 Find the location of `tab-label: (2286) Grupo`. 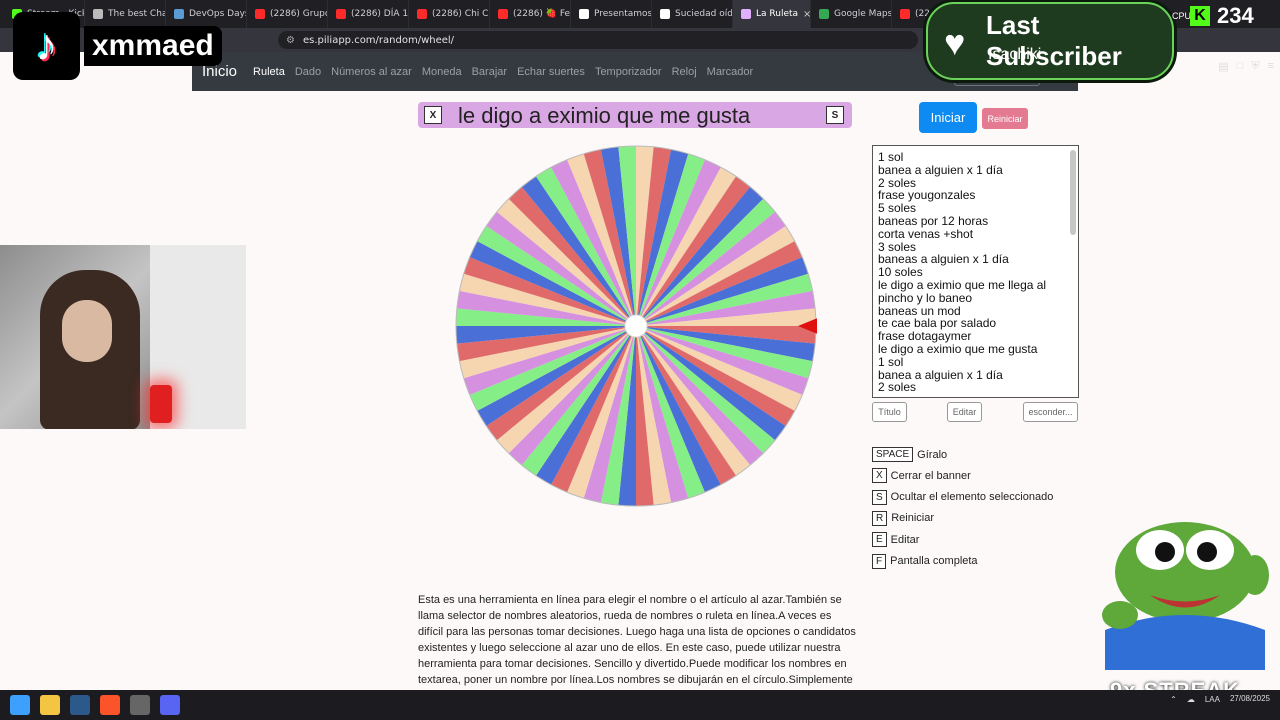

tab-label: (2286) Grupo is located at coordinates (299, 14).